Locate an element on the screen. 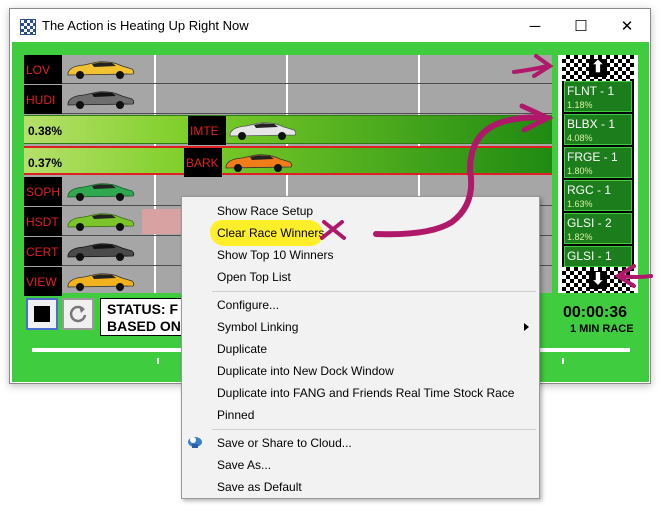  leader-percent: 1.80% is located at coordinates (580, 171).